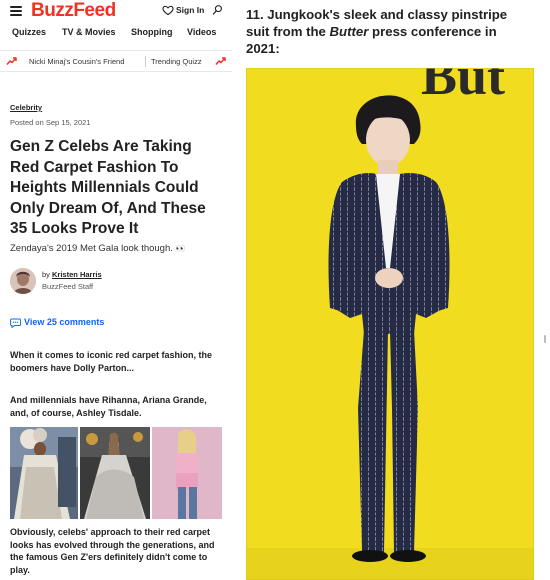  I want to click on post-date: Posted on Sep 15, 2021, so click(50, 122).